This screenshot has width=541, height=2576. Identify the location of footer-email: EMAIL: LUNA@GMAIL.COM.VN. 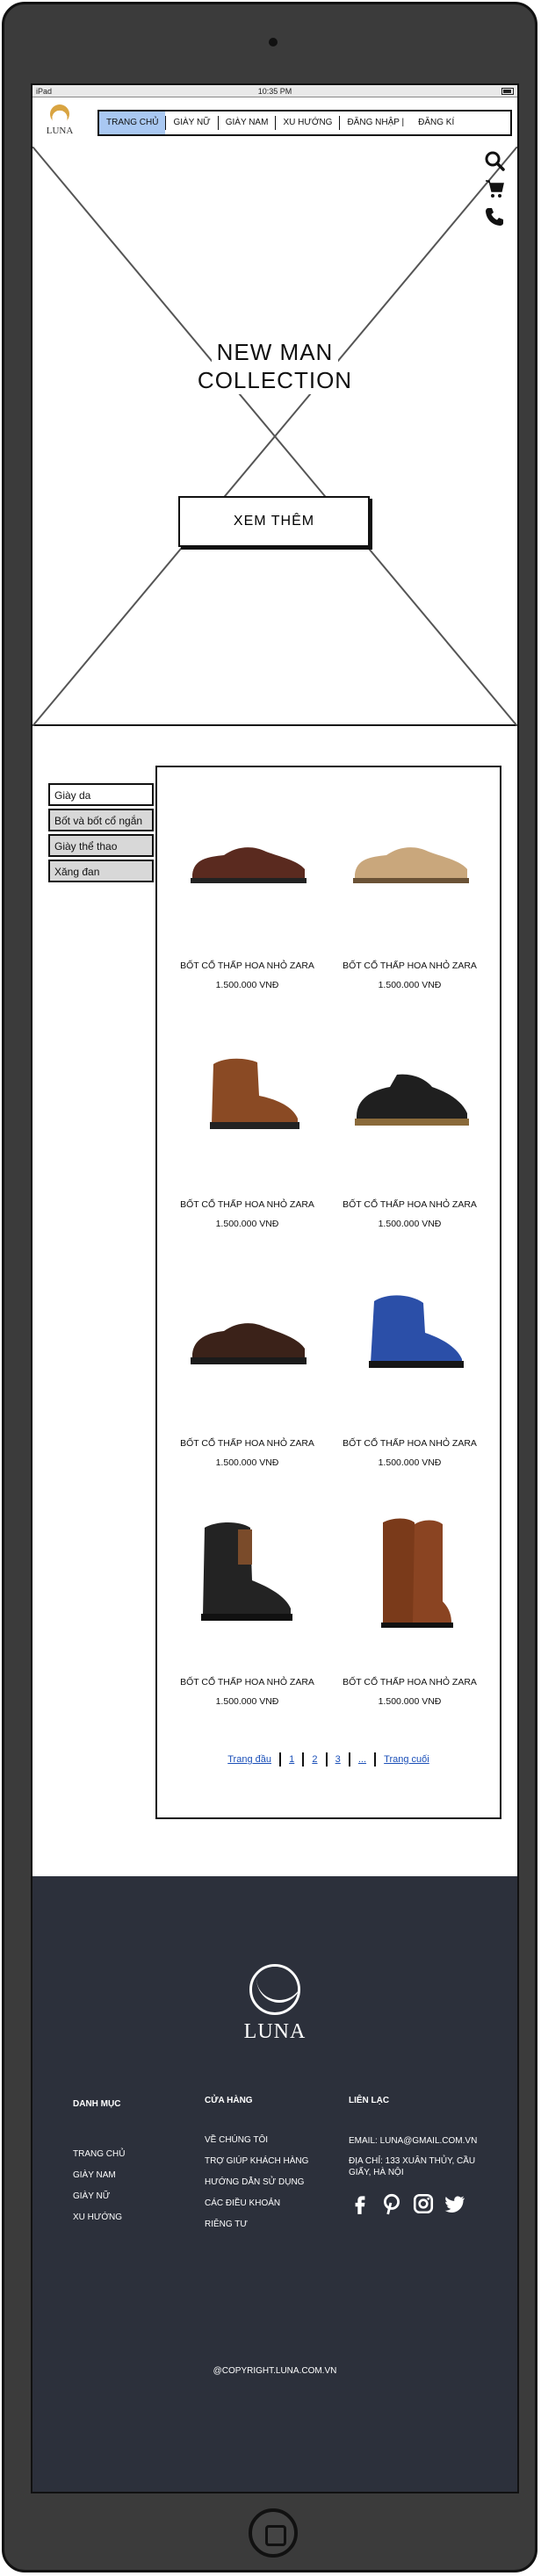
(413, 2141).